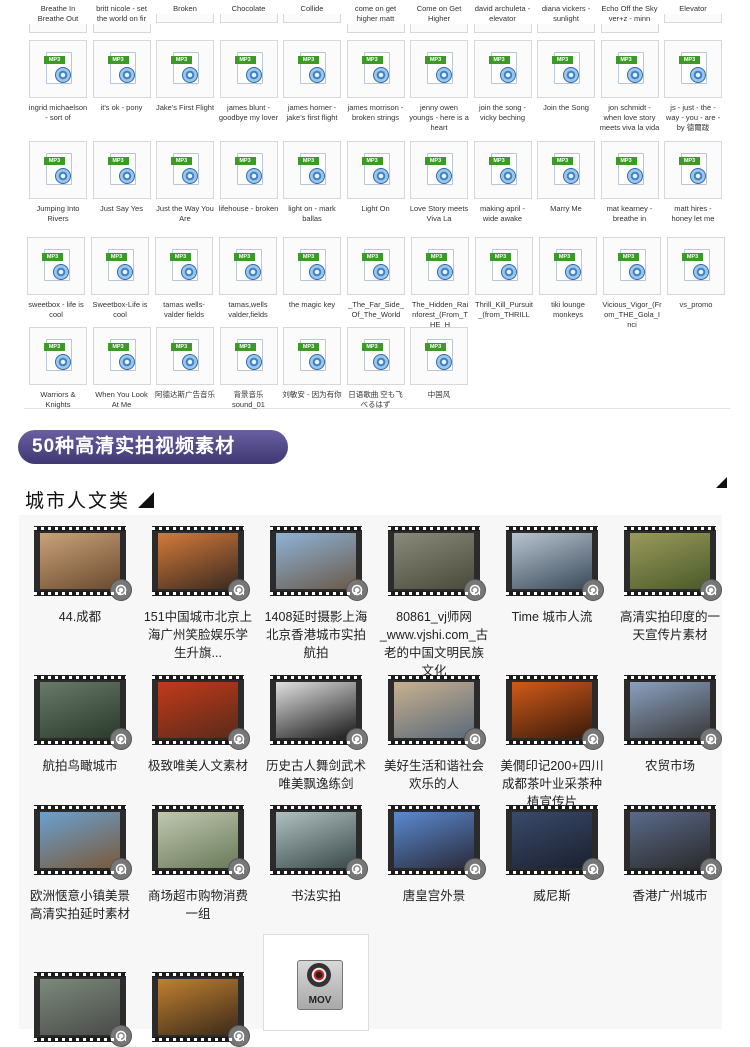  What do you see at coordinates (198, 725) in the screenshot?
I see `video-file-tile: 极致唯美人文素材` at bounding box center [198, 725].